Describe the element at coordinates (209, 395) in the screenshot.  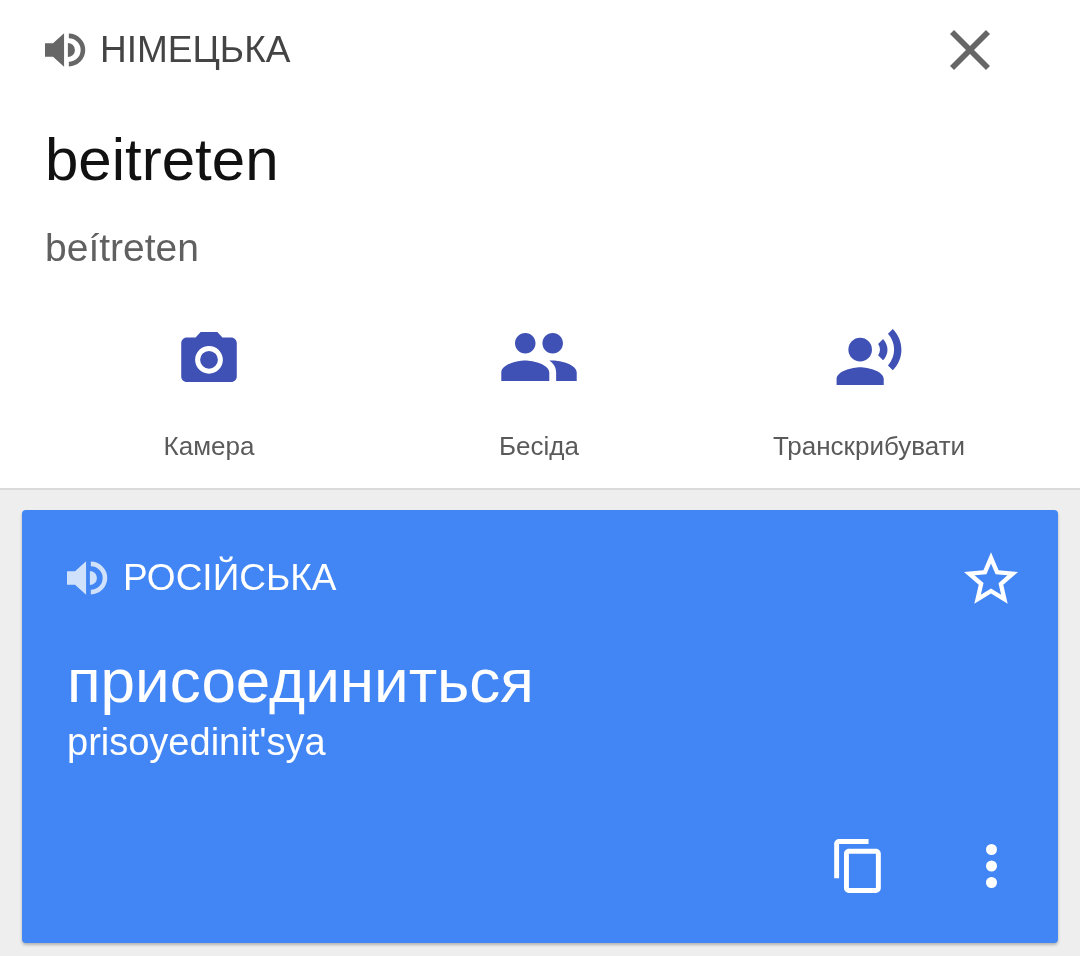
I see `camera-button: Камера` at that location.